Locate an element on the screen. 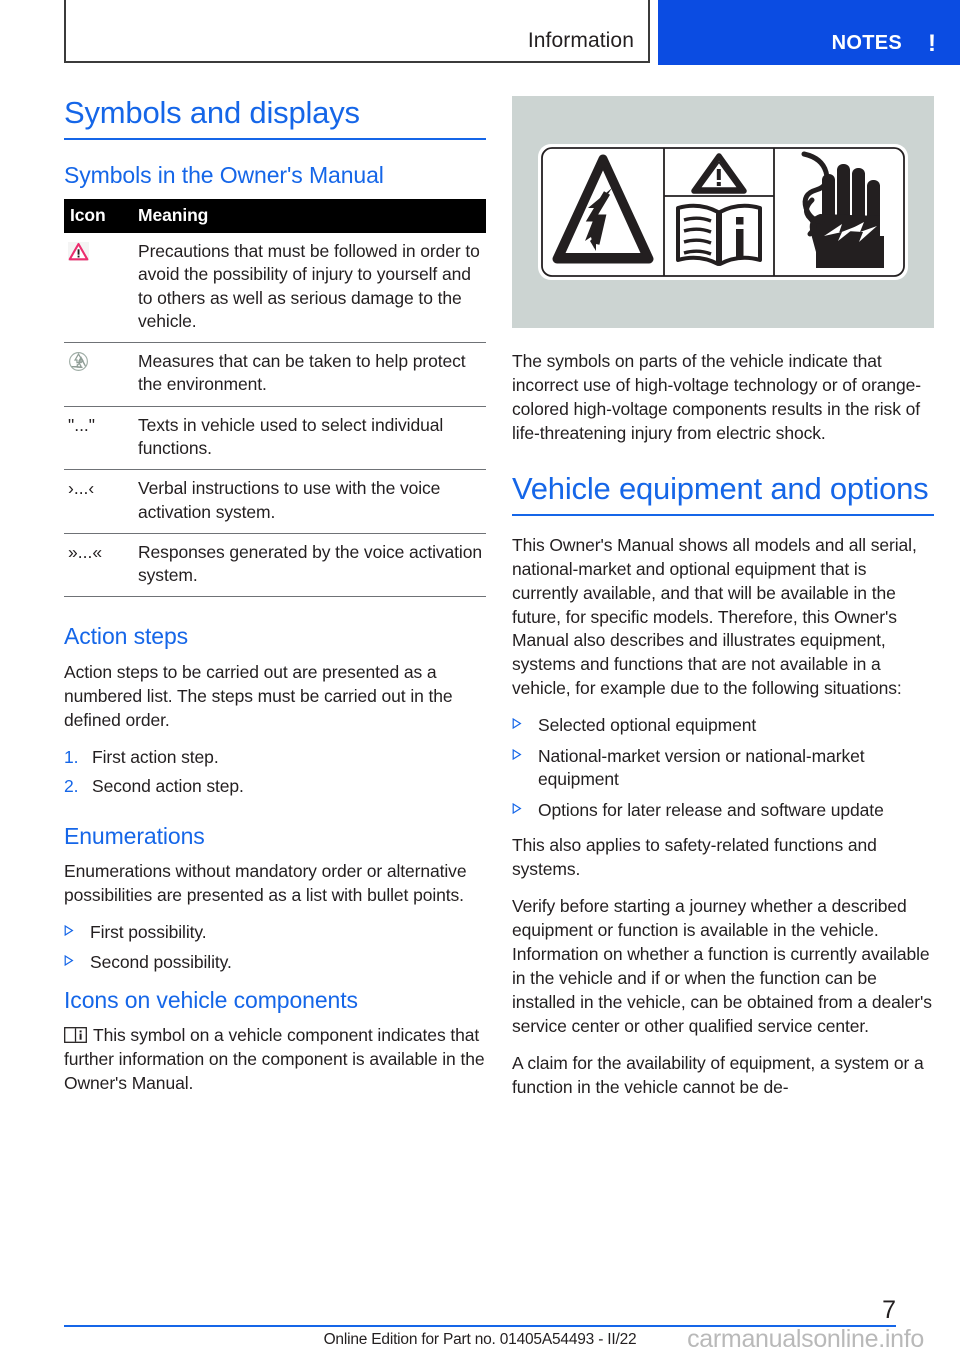 The width and height of the screenshot is (960, 1362). recycle-icon is located at coordinates (78, 361).